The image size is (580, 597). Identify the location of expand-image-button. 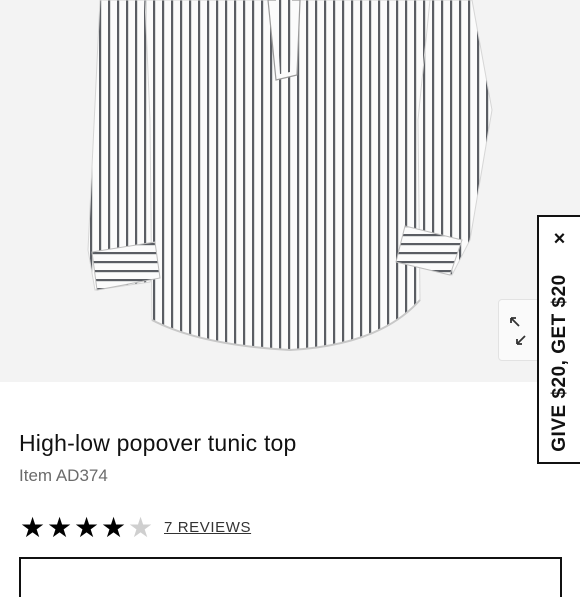
(518, 330).